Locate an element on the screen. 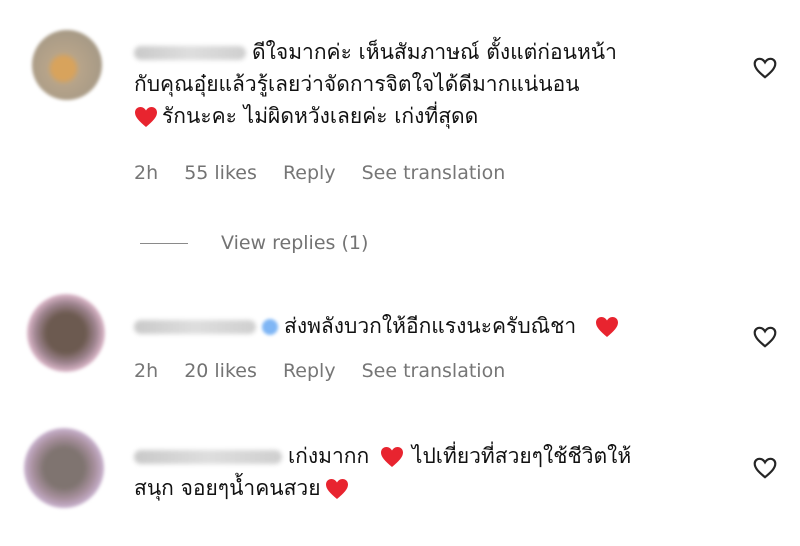 The image size is (800, 546). divider is located at coordinates (164, 243).